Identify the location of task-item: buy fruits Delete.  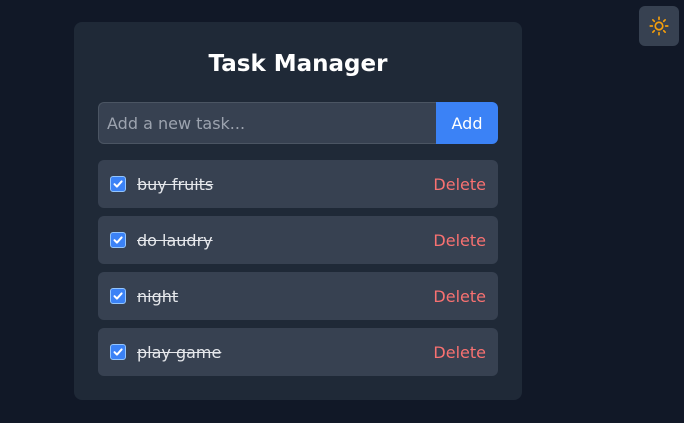
(298, 184).